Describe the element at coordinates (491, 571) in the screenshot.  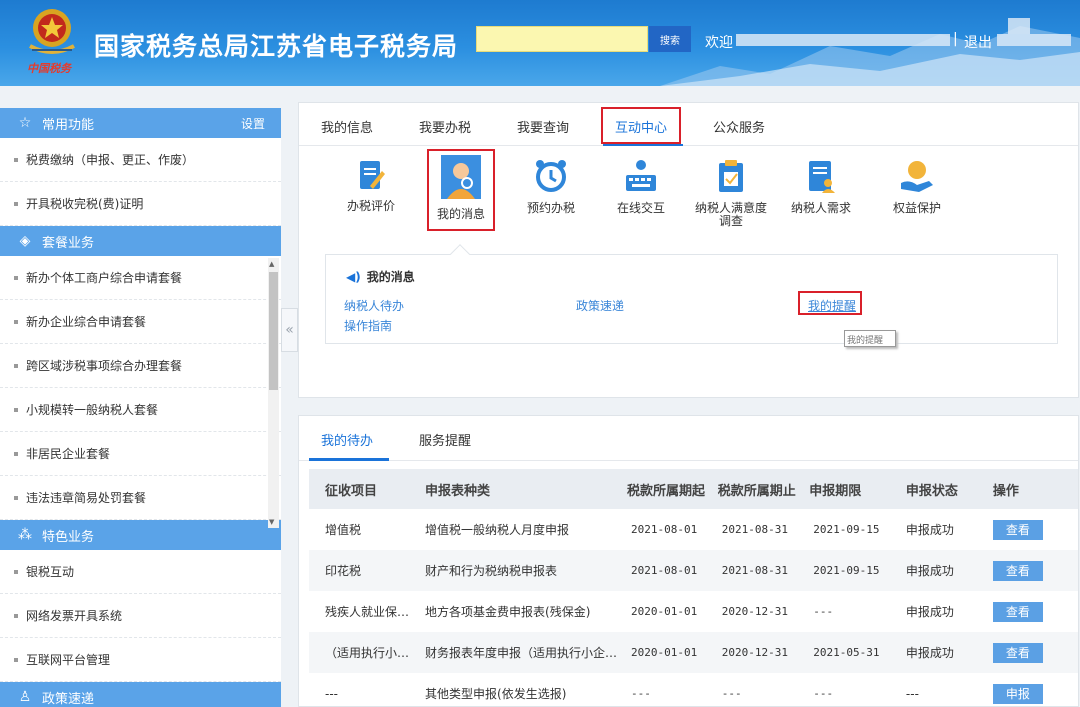
I see `cell: 财产和行为税纳税申报表` at that location.